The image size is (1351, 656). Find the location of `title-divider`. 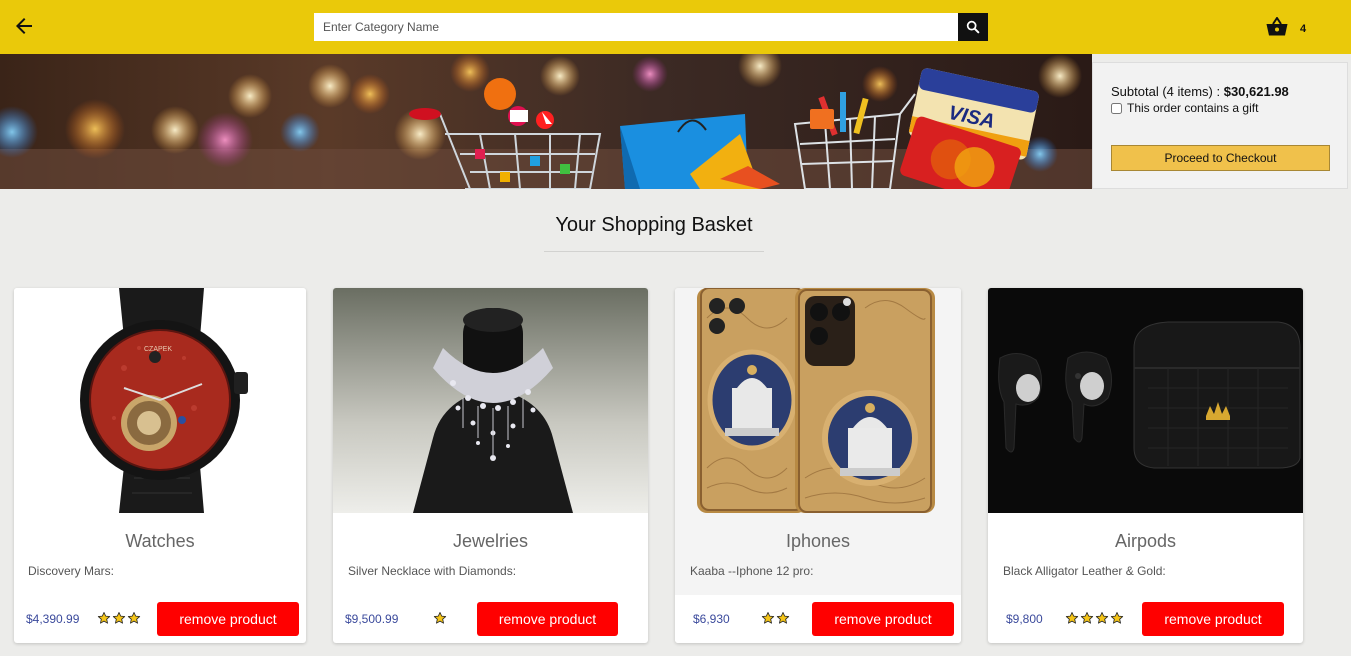

title-divider is located at coordinates (654, 251).